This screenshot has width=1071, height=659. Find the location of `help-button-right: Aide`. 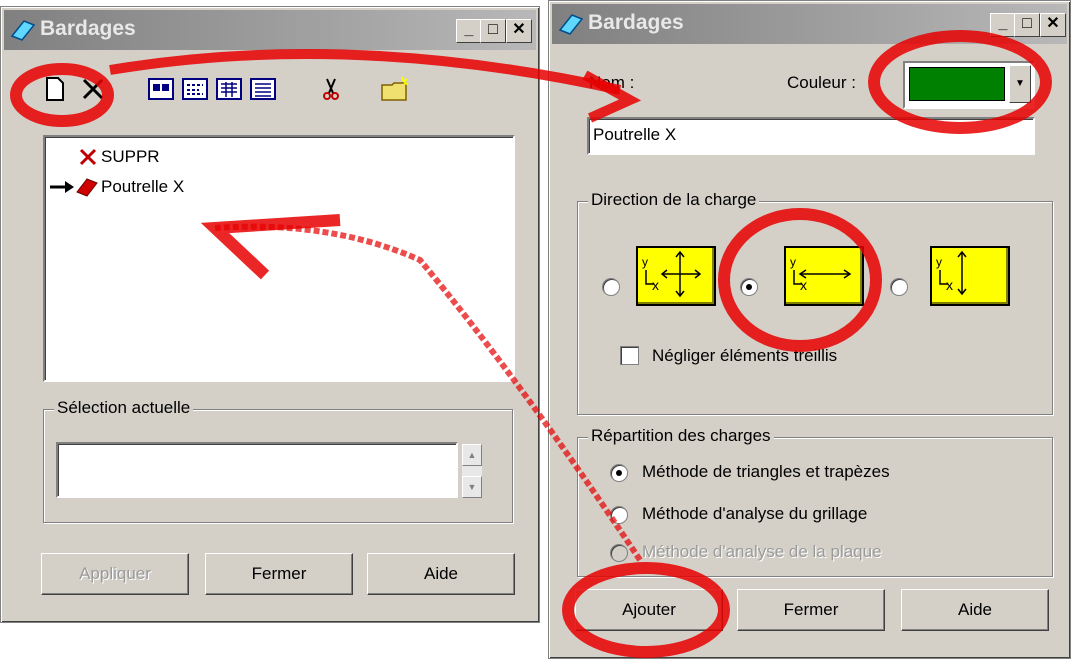

help-button-right: Aide is located at coordinates (975, 610).